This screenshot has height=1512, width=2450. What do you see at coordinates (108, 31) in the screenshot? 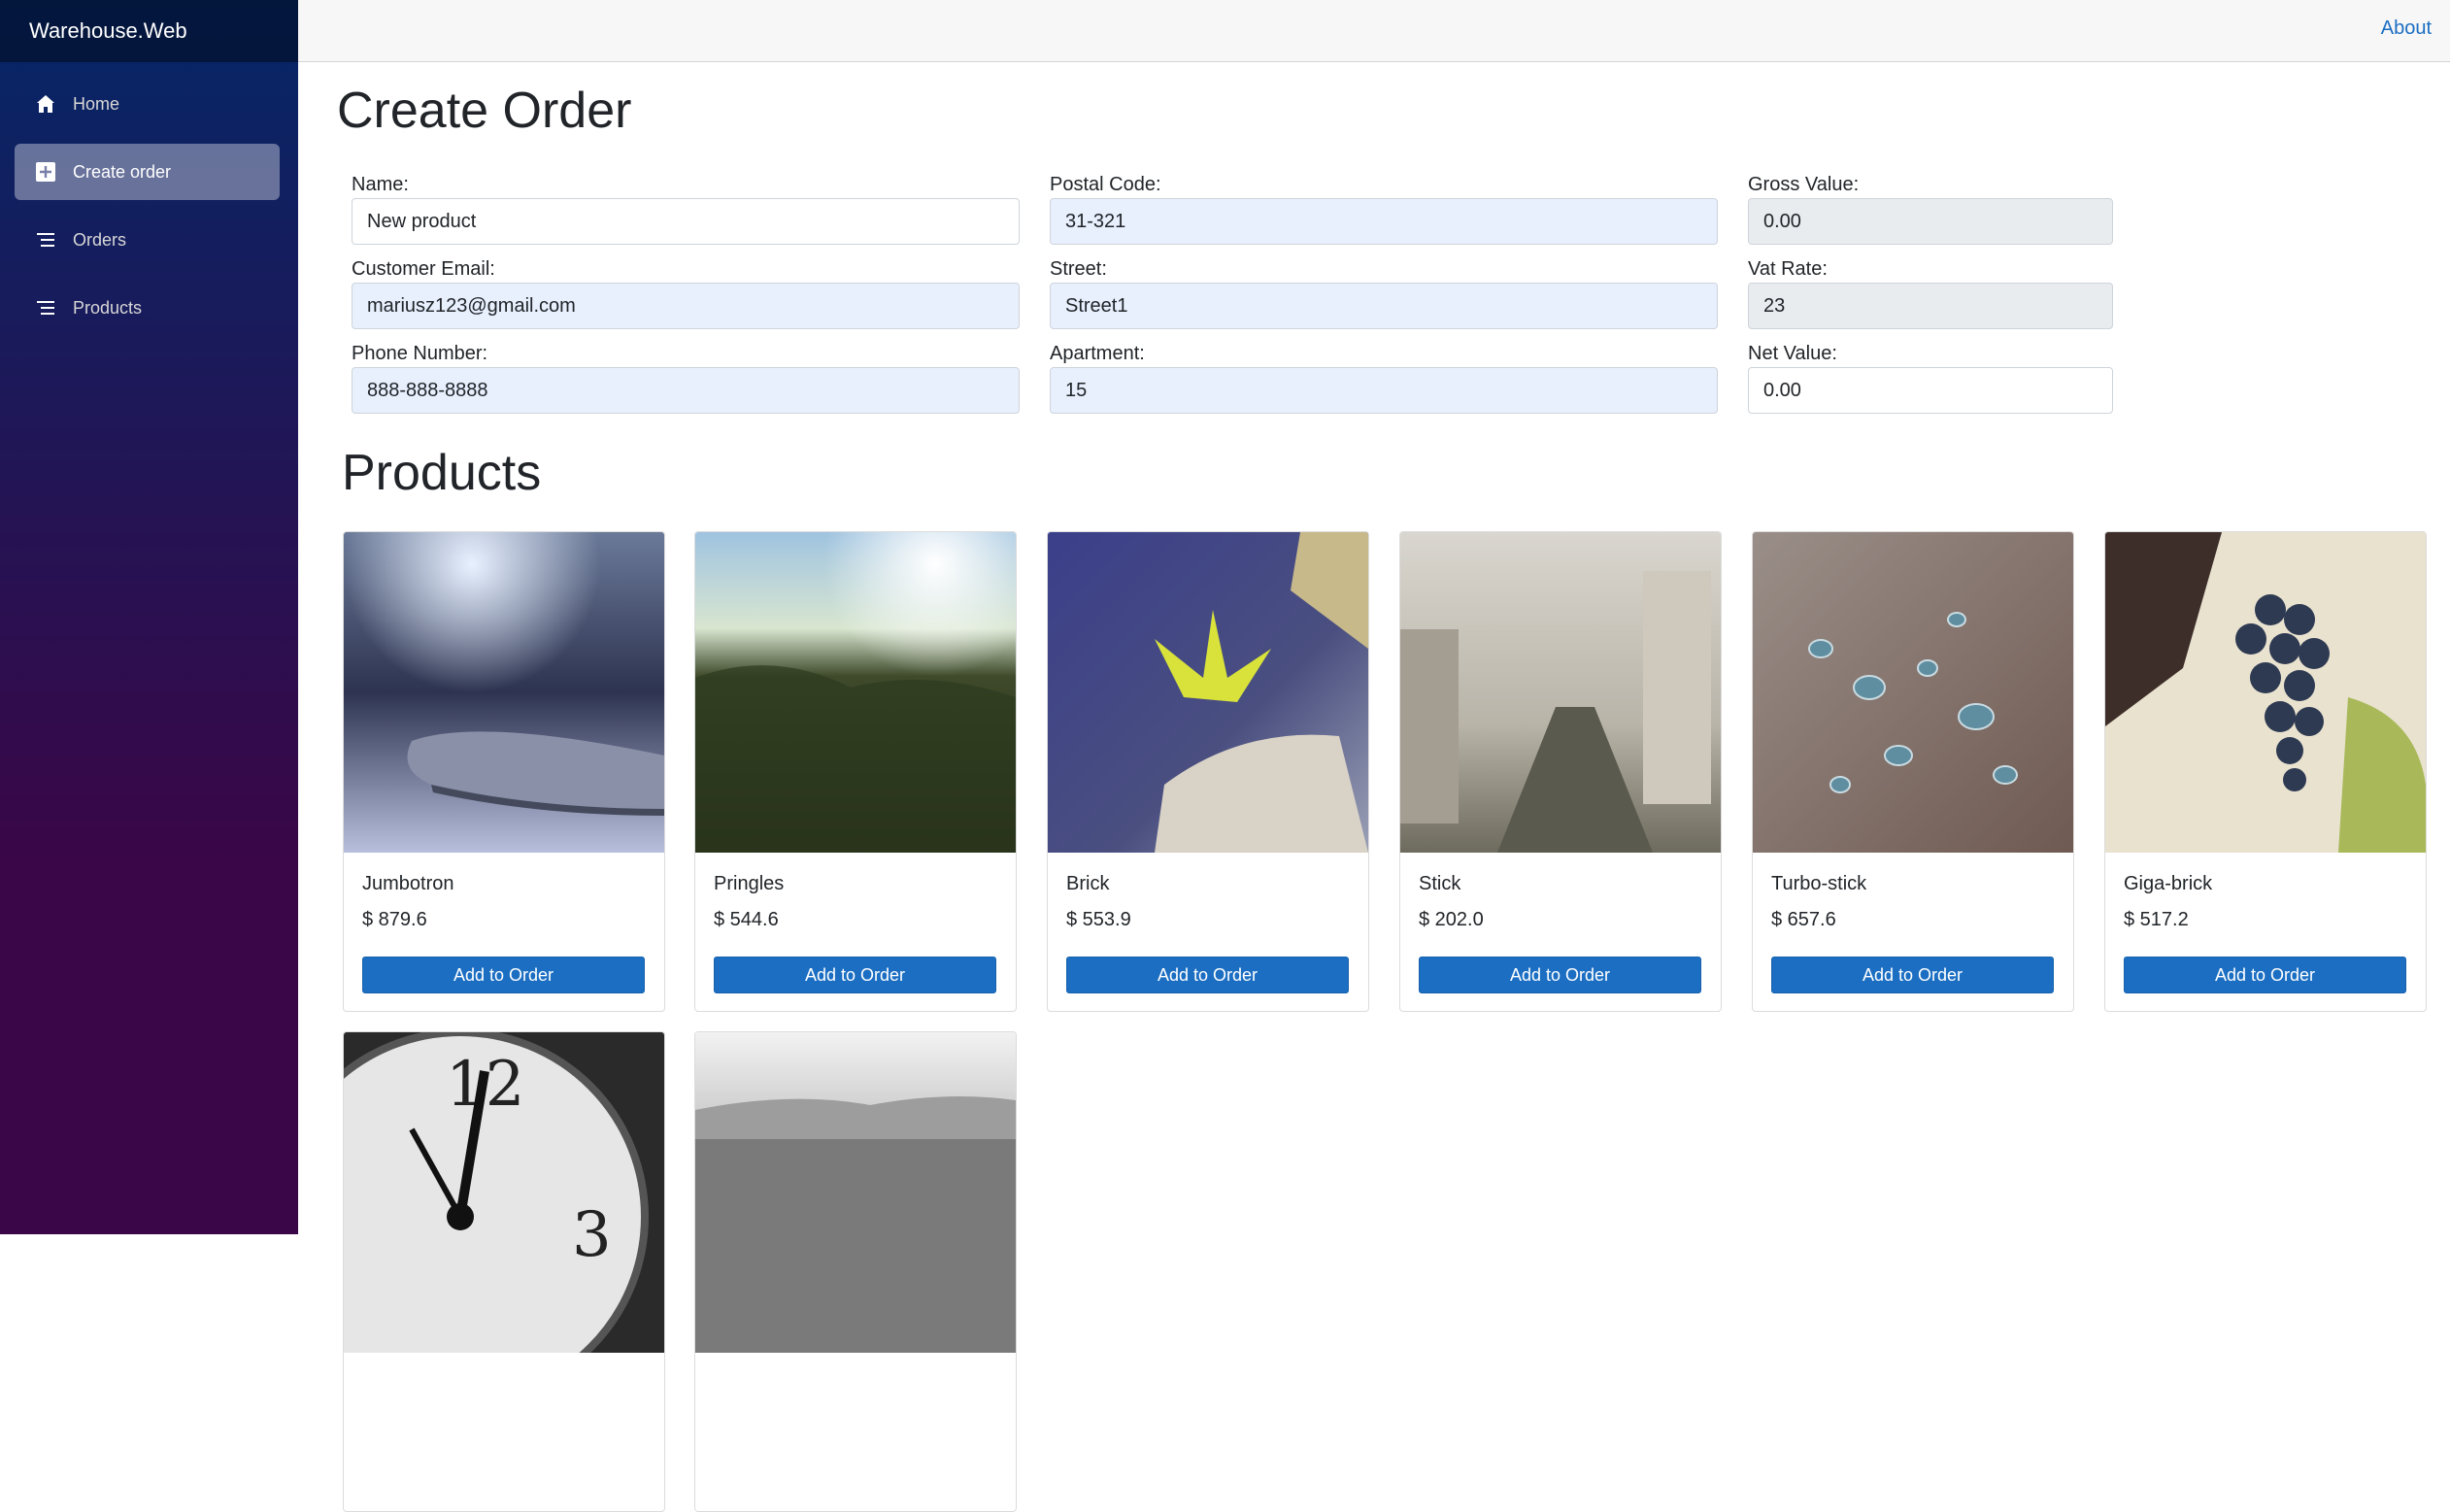
I see `app-brand: Warehouse.Web` at bounding box center [108, 31].